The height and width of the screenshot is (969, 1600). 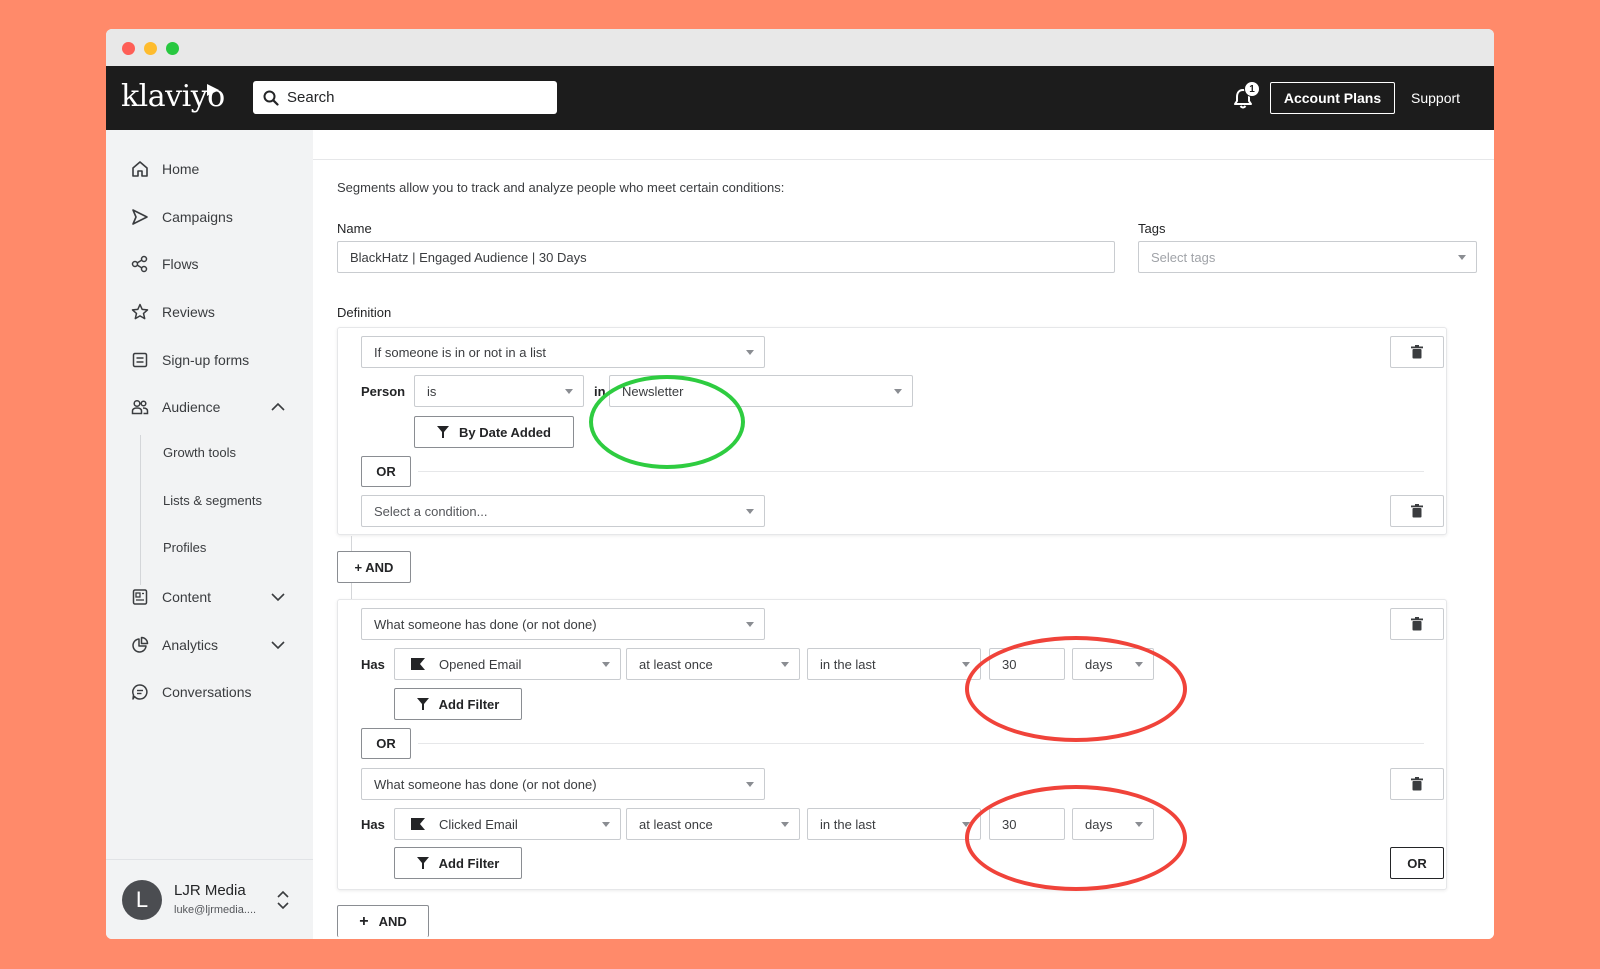 I want to click on search-input, so click(x=407, y=97).